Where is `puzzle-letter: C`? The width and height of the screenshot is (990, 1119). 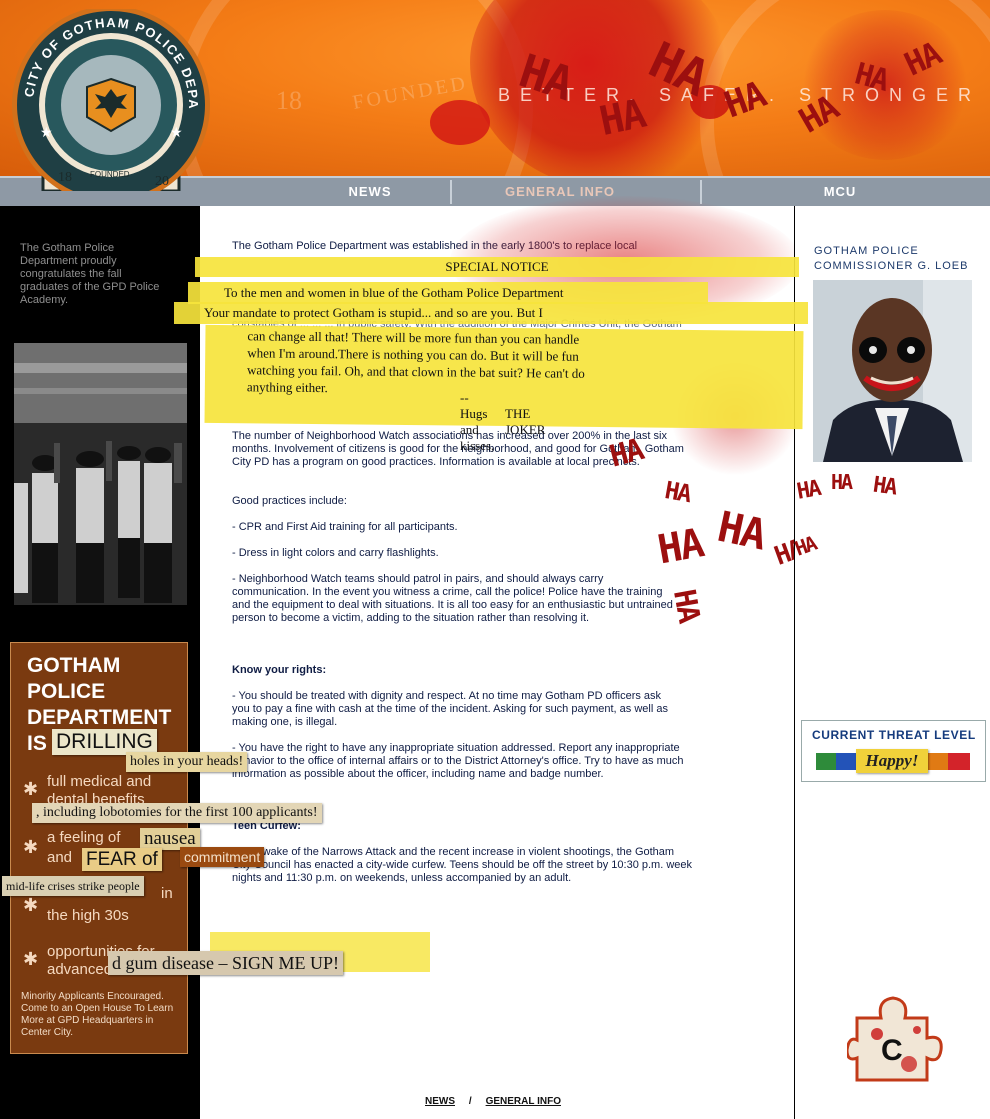 puzzle-letter: C is located at coordinates (892, 1050).